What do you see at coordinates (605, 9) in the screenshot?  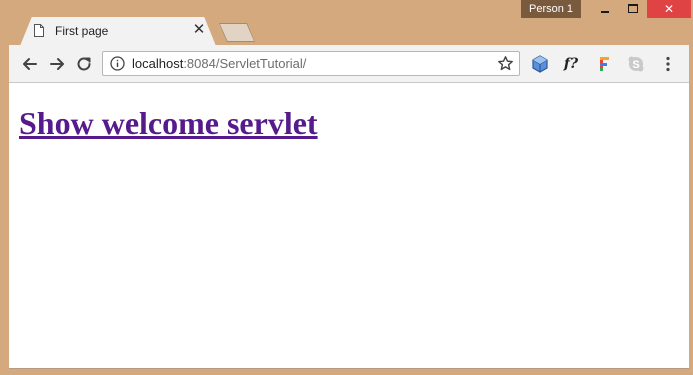 I see `minimize-button` at bounding box center [605, 9].